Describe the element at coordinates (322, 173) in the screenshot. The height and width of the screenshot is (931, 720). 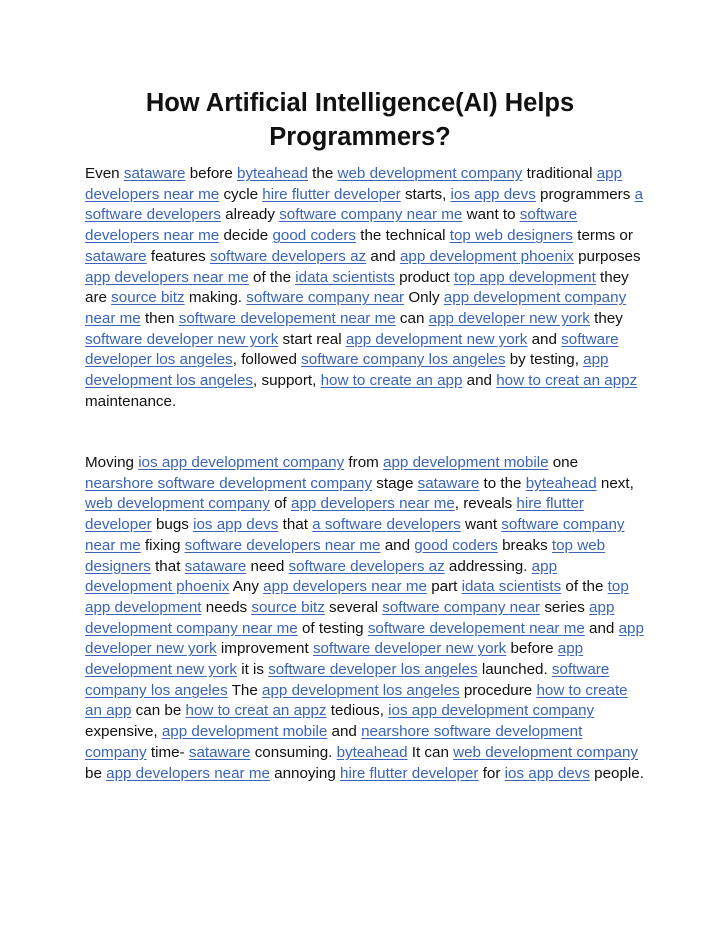
I see `body-text-run: the` at that location.